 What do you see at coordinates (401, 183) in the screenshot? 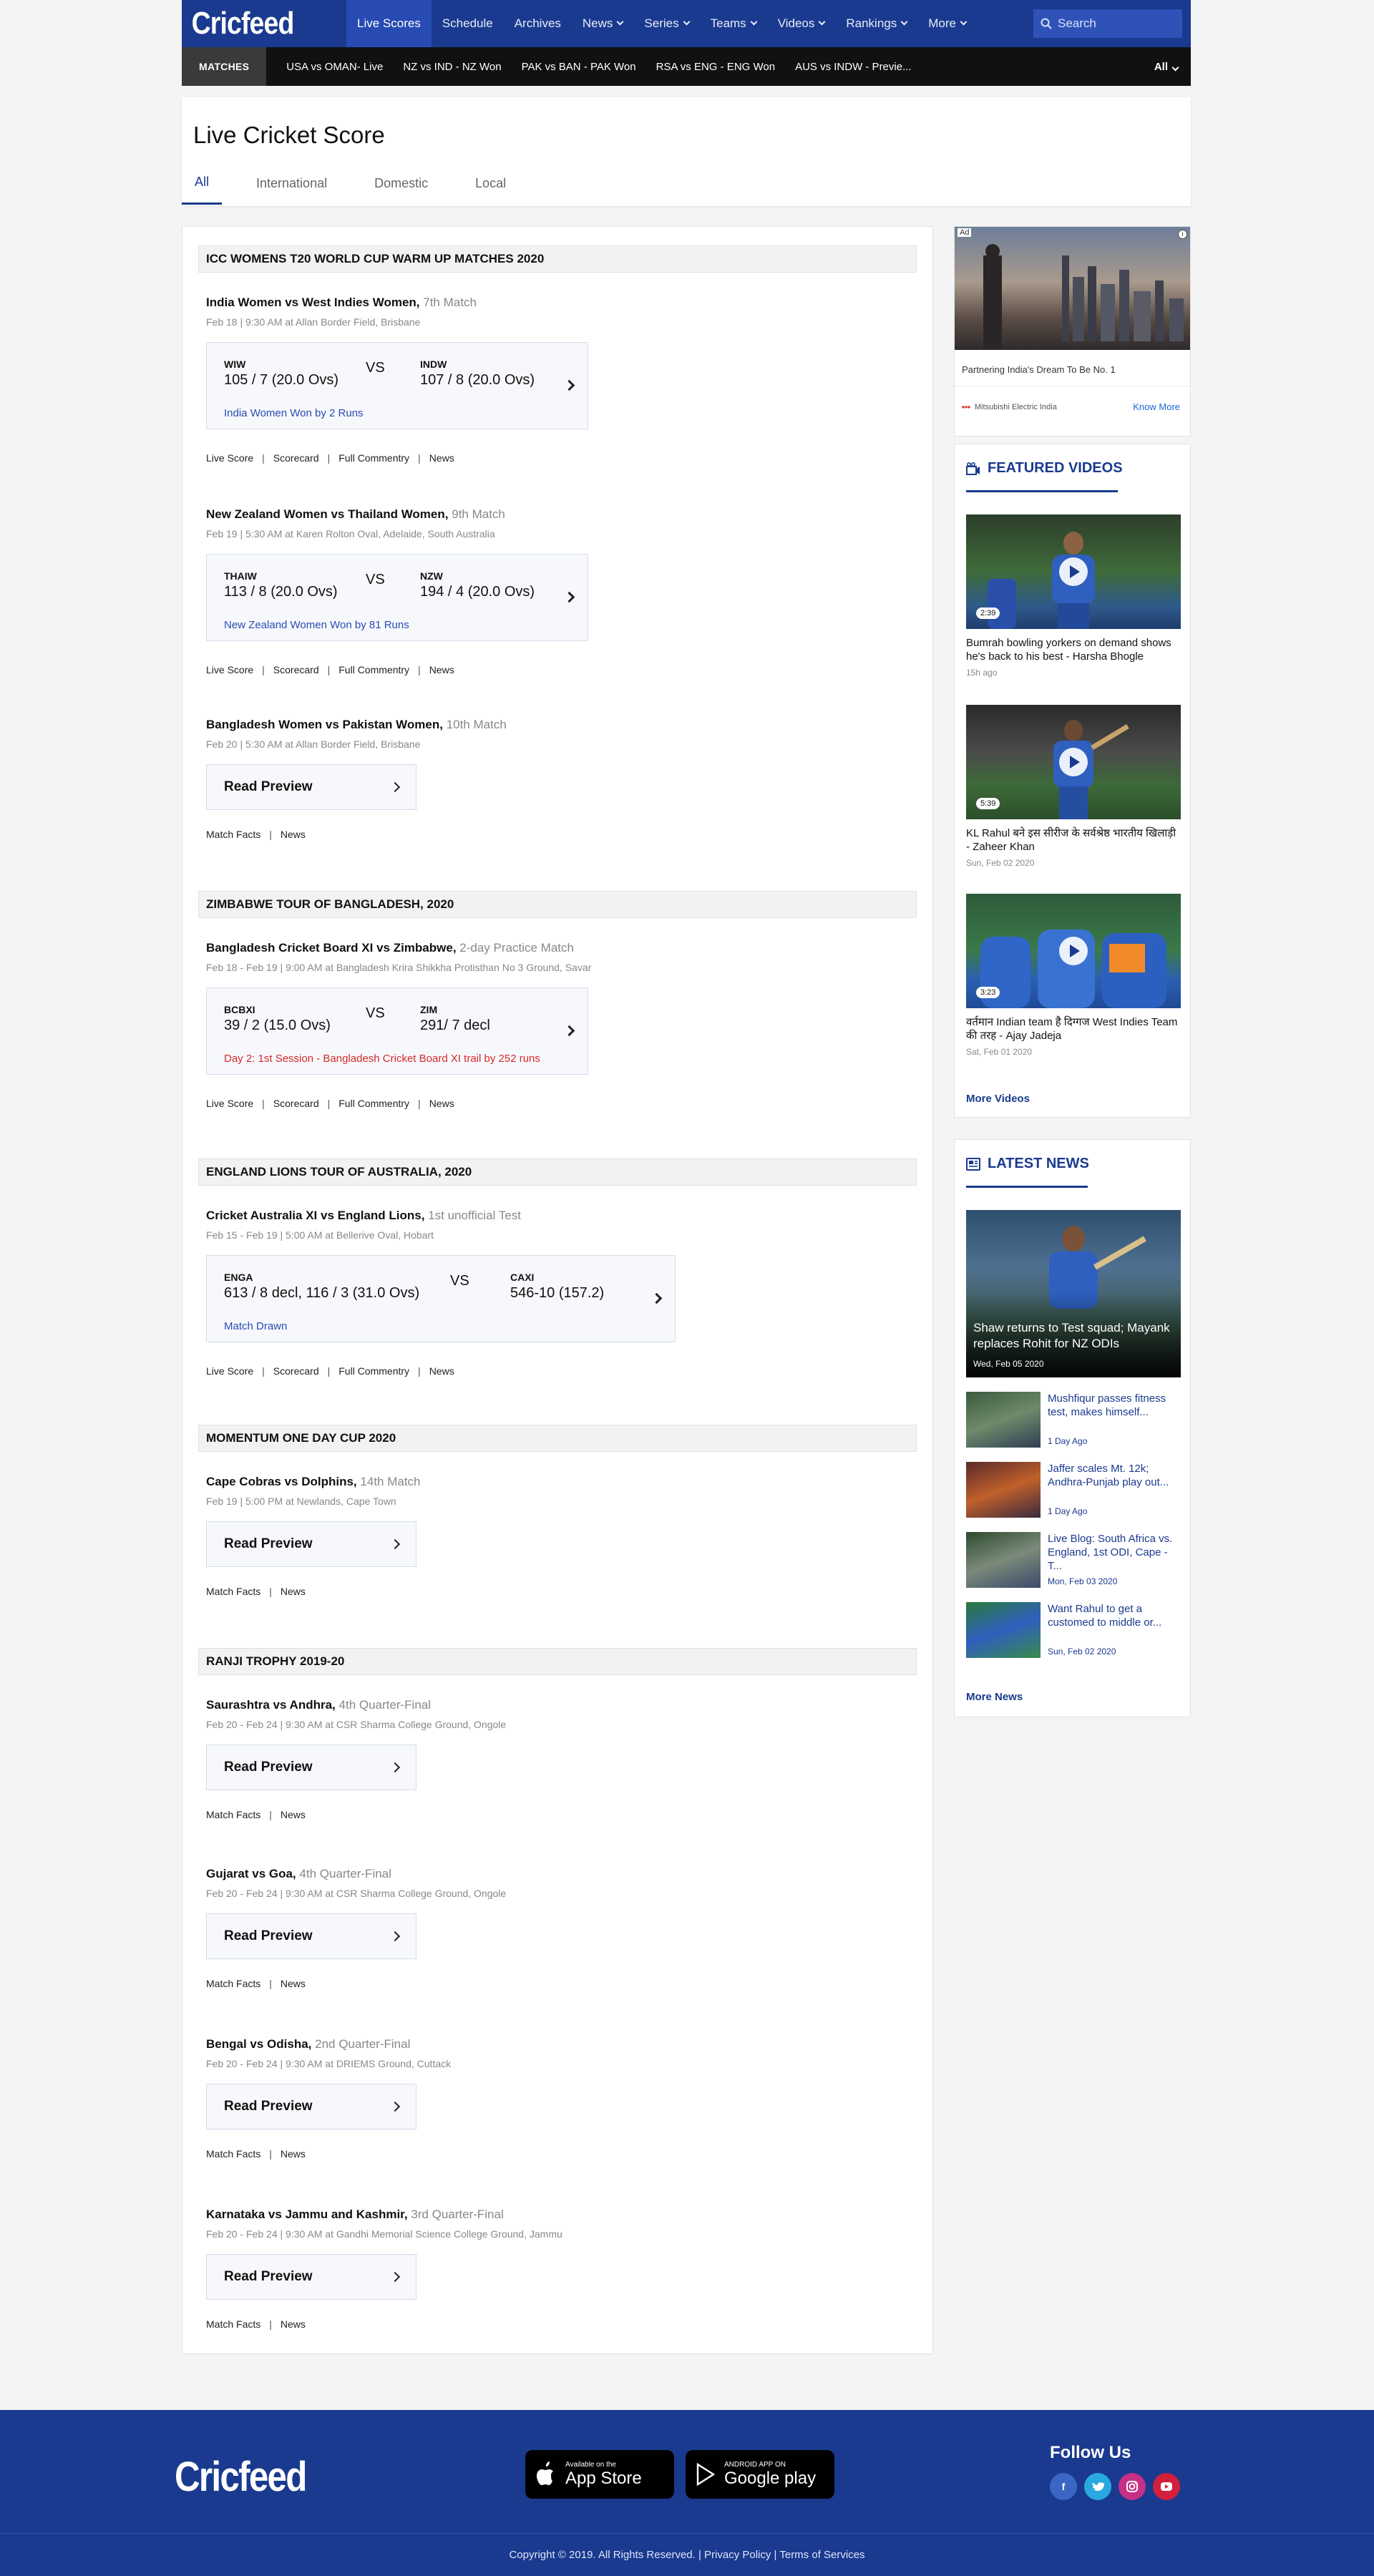
I see `tab-domestic: Domestic` at bounding box center [401, 183].